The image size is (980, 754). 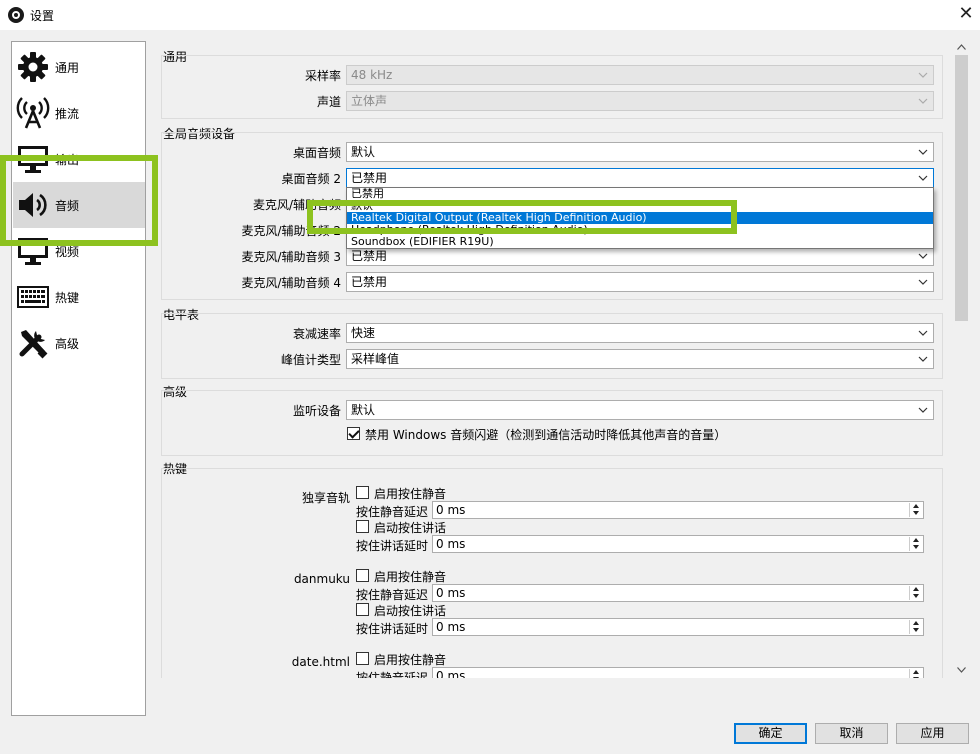 I want to click on decay-rate-label: 衰减速率, so click(x=316, y=334).